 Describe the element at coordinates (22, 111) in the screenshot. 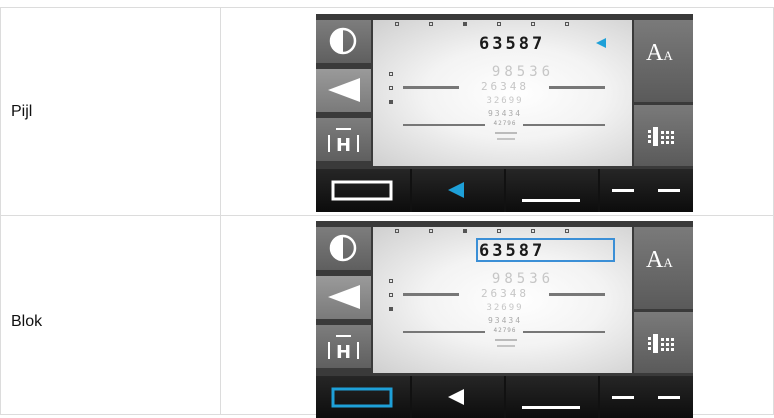

I see `row-label-pijl: Pijl` at that location.